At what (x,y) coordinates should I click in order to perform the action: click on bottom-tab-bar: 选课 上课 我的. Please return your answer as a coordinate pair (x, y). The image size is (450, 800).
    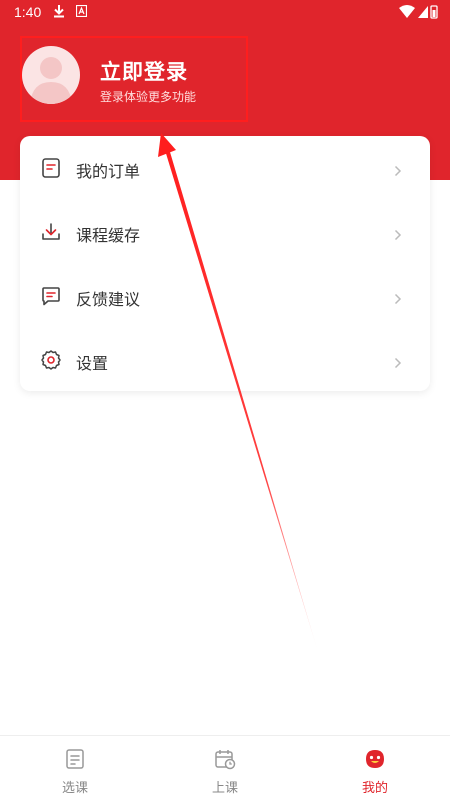
    Looking at the image, I should click on (225, 767).